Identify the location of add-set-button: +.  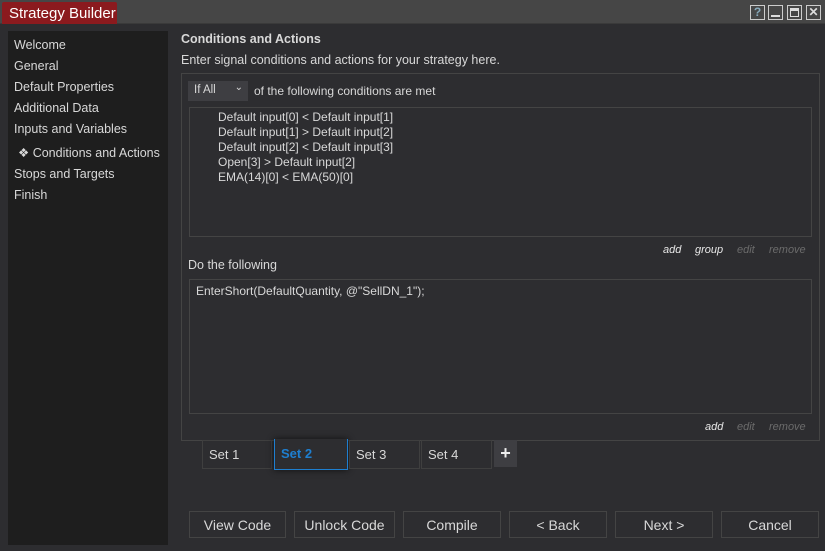
(505, 453).